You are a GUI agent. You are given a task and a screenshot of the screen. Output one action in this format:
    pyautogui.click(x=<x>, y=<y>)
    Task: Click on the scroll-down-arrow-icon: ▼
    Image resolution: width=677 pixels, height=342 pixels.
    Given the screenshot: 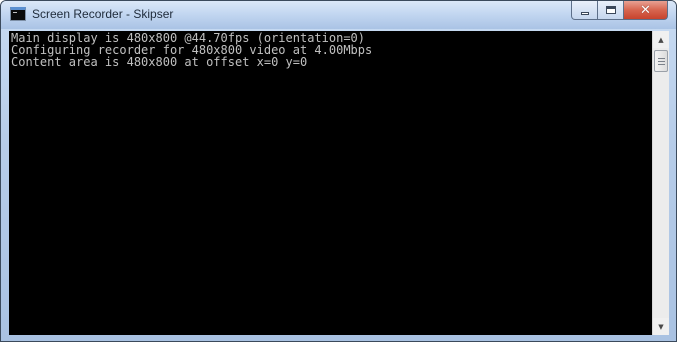 What is the action you would take?
    pyautogui.click(x=661, y=326)
    